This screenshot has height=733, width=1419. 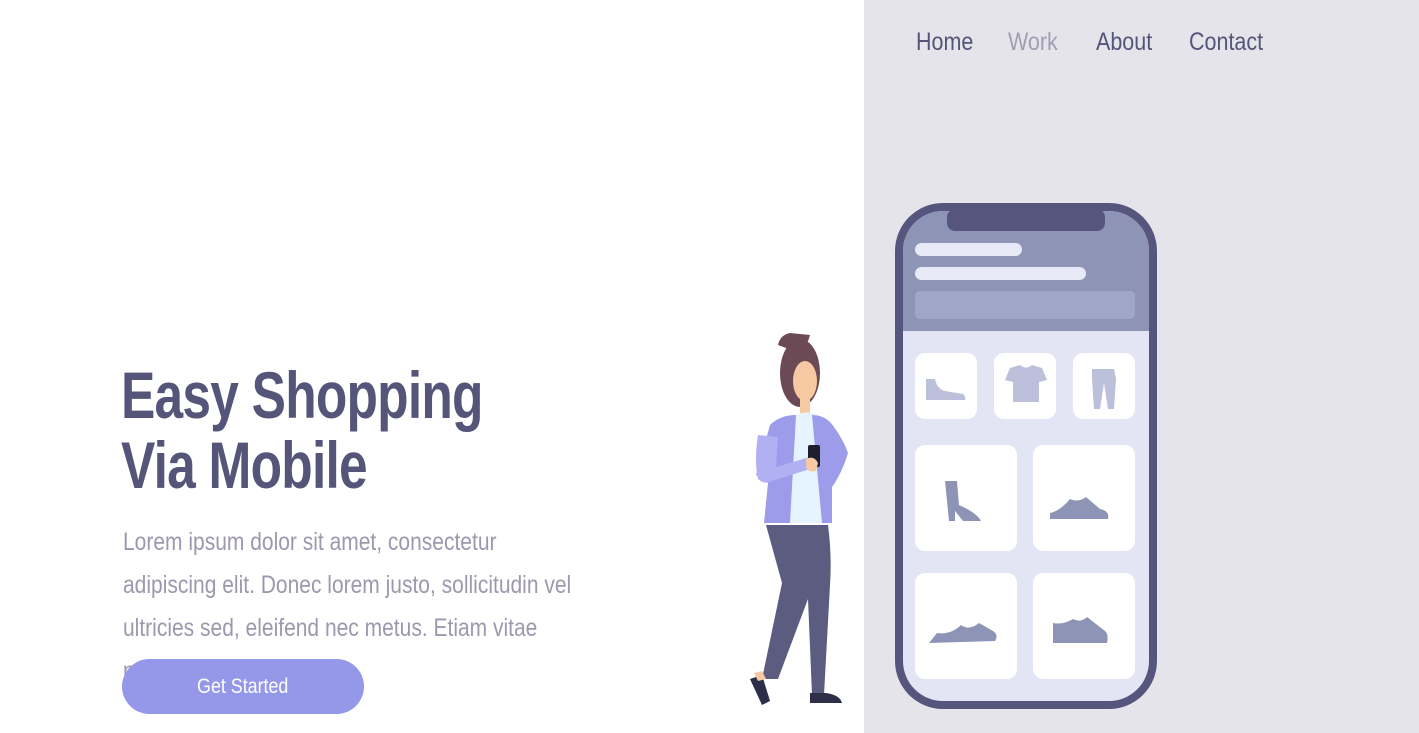 What do you see at coordinates (302, 395) in the screenshot?
I see `hero-title-line1: Easy Shopping` at bounding box center [302, 395].